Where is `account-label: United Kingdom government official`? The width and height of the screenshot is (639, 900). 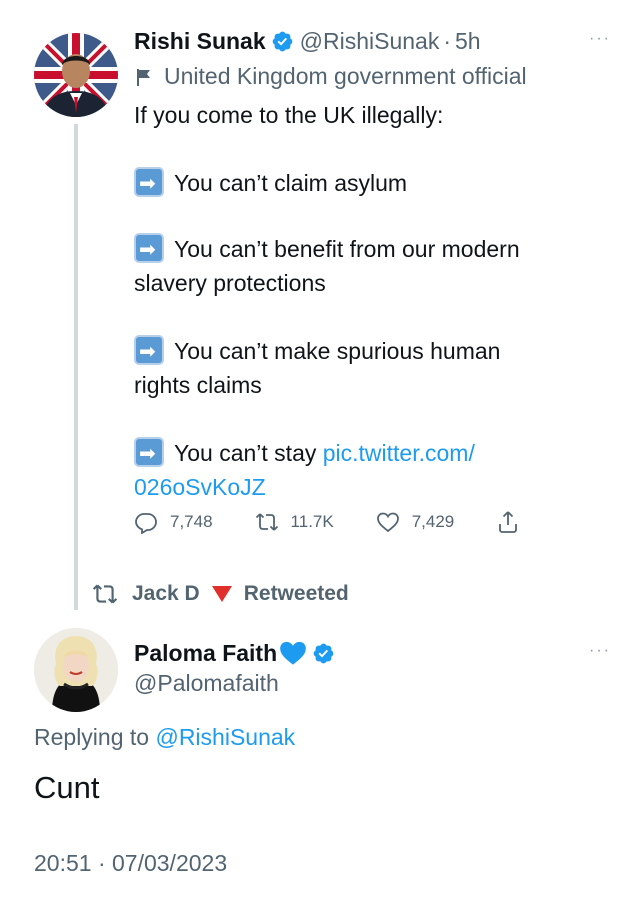
account-label: United Kingdom government official is located at coordinates (330, 76).